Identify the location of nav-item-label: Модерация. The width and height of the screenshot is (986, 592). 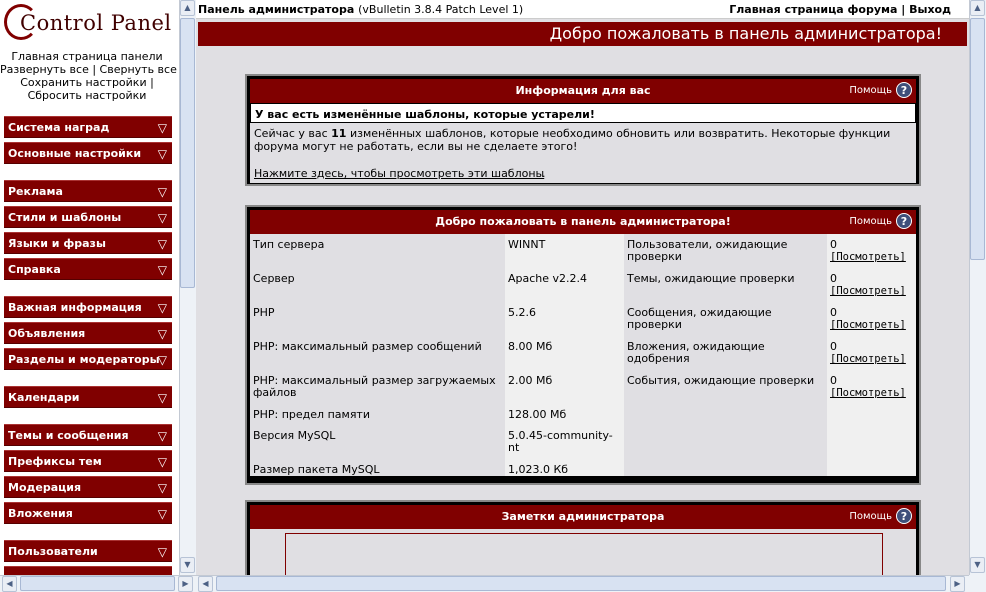
(45, 487).